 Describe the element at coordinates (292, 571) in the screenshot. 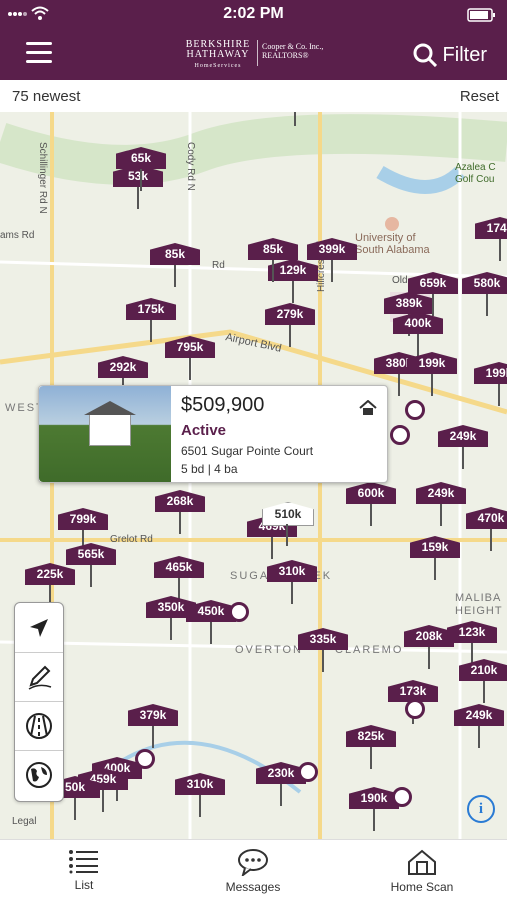

I see `price-pin-label: 310k` at that location.